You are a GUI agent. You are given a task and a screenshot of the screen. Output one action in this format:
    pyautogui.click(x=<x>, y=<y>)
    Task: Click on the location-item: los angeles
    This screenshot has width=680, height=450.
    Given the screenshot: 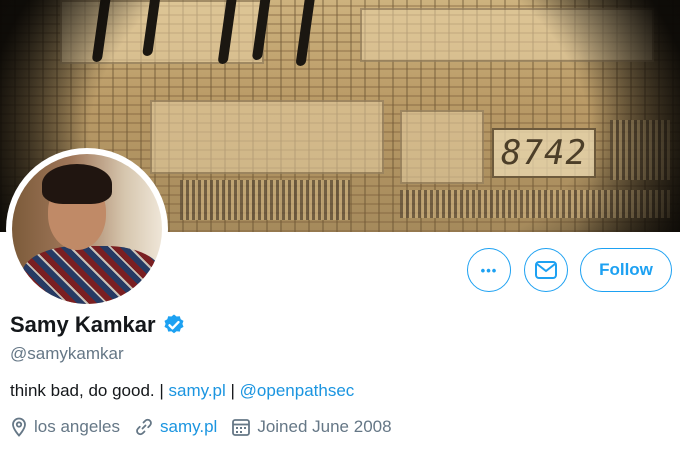 What is the action you would take?
    pyautogui.click(x=65, y=427)
    